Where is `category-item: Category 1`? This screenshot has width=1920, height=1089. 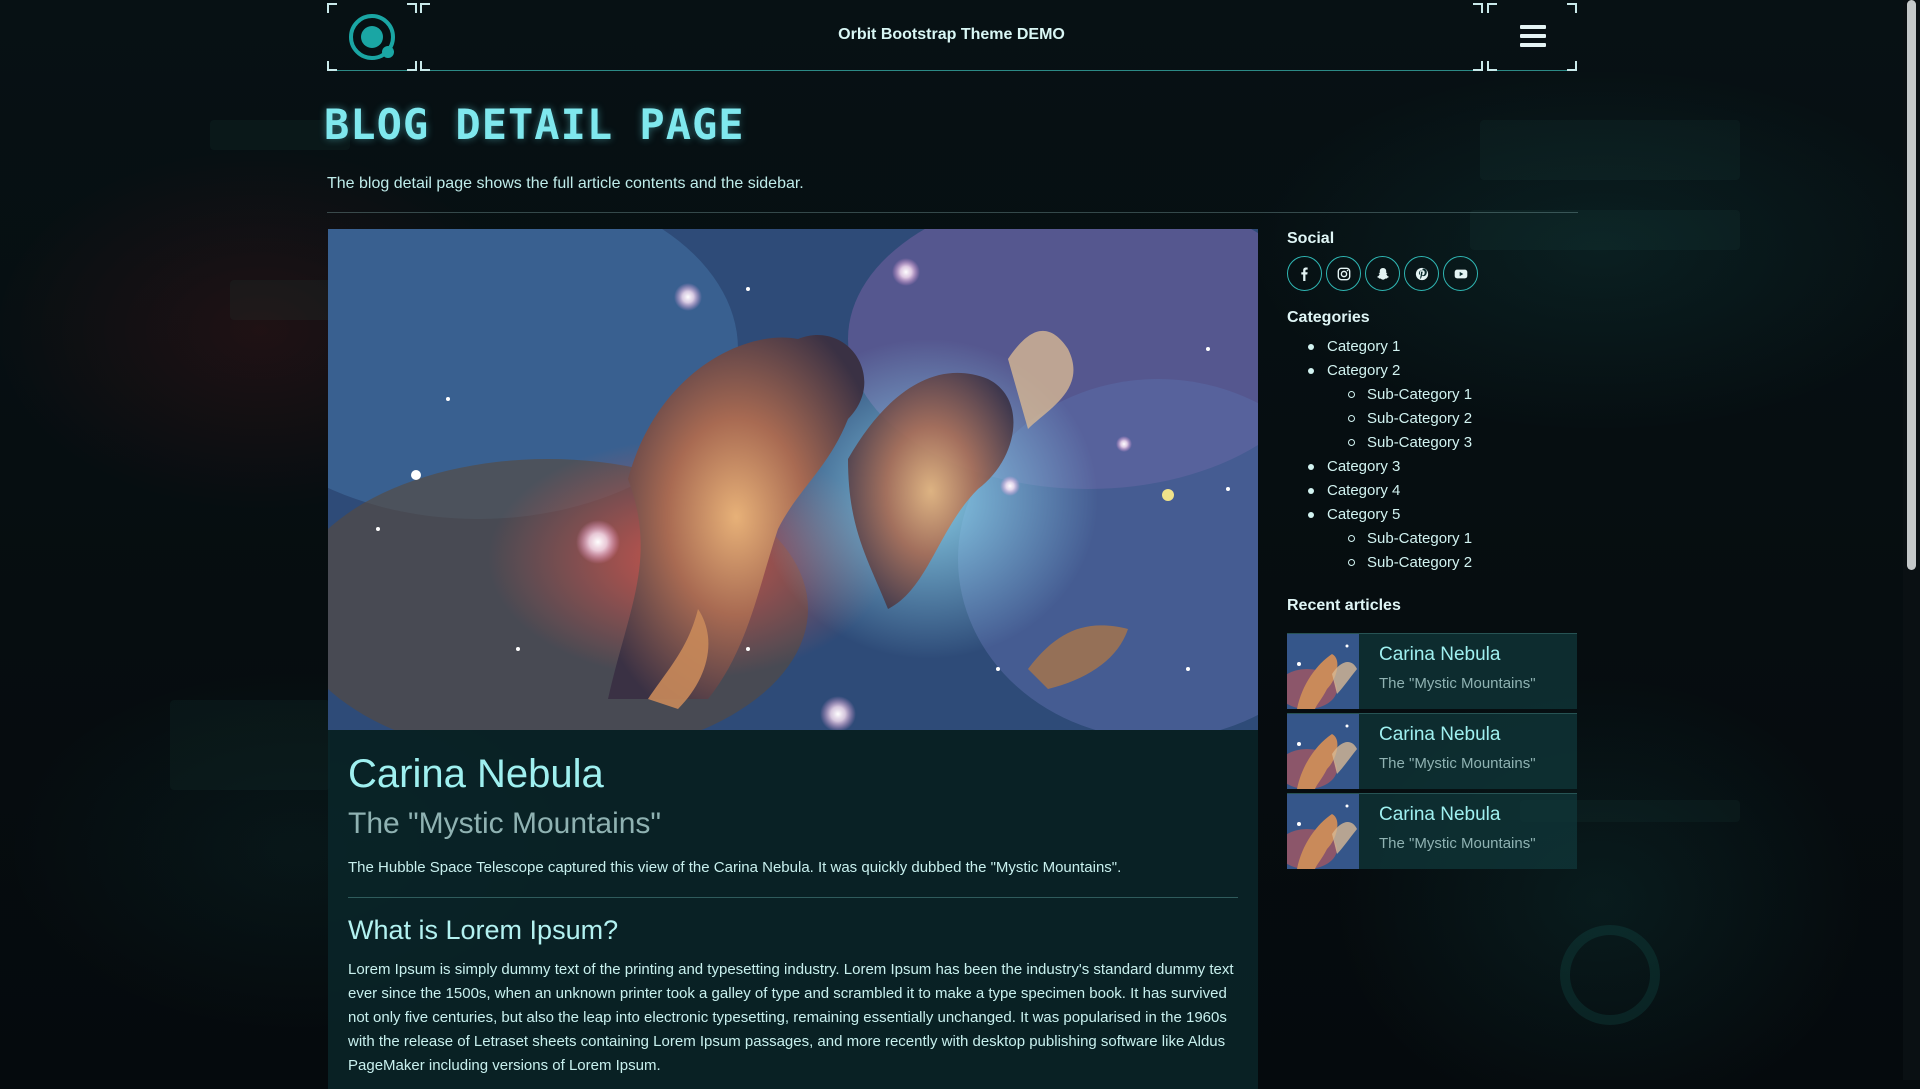 category-item: Category 1 is located at coordinates (1443, 347).